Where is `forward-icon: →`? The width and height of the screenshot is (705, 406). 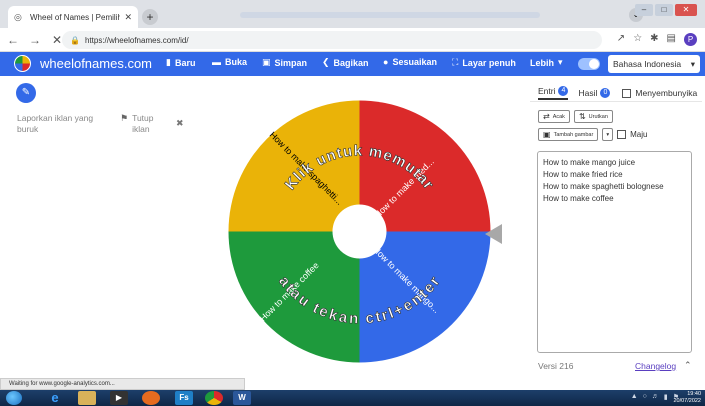
forward-icon: → is located at coordinates (35, 40).